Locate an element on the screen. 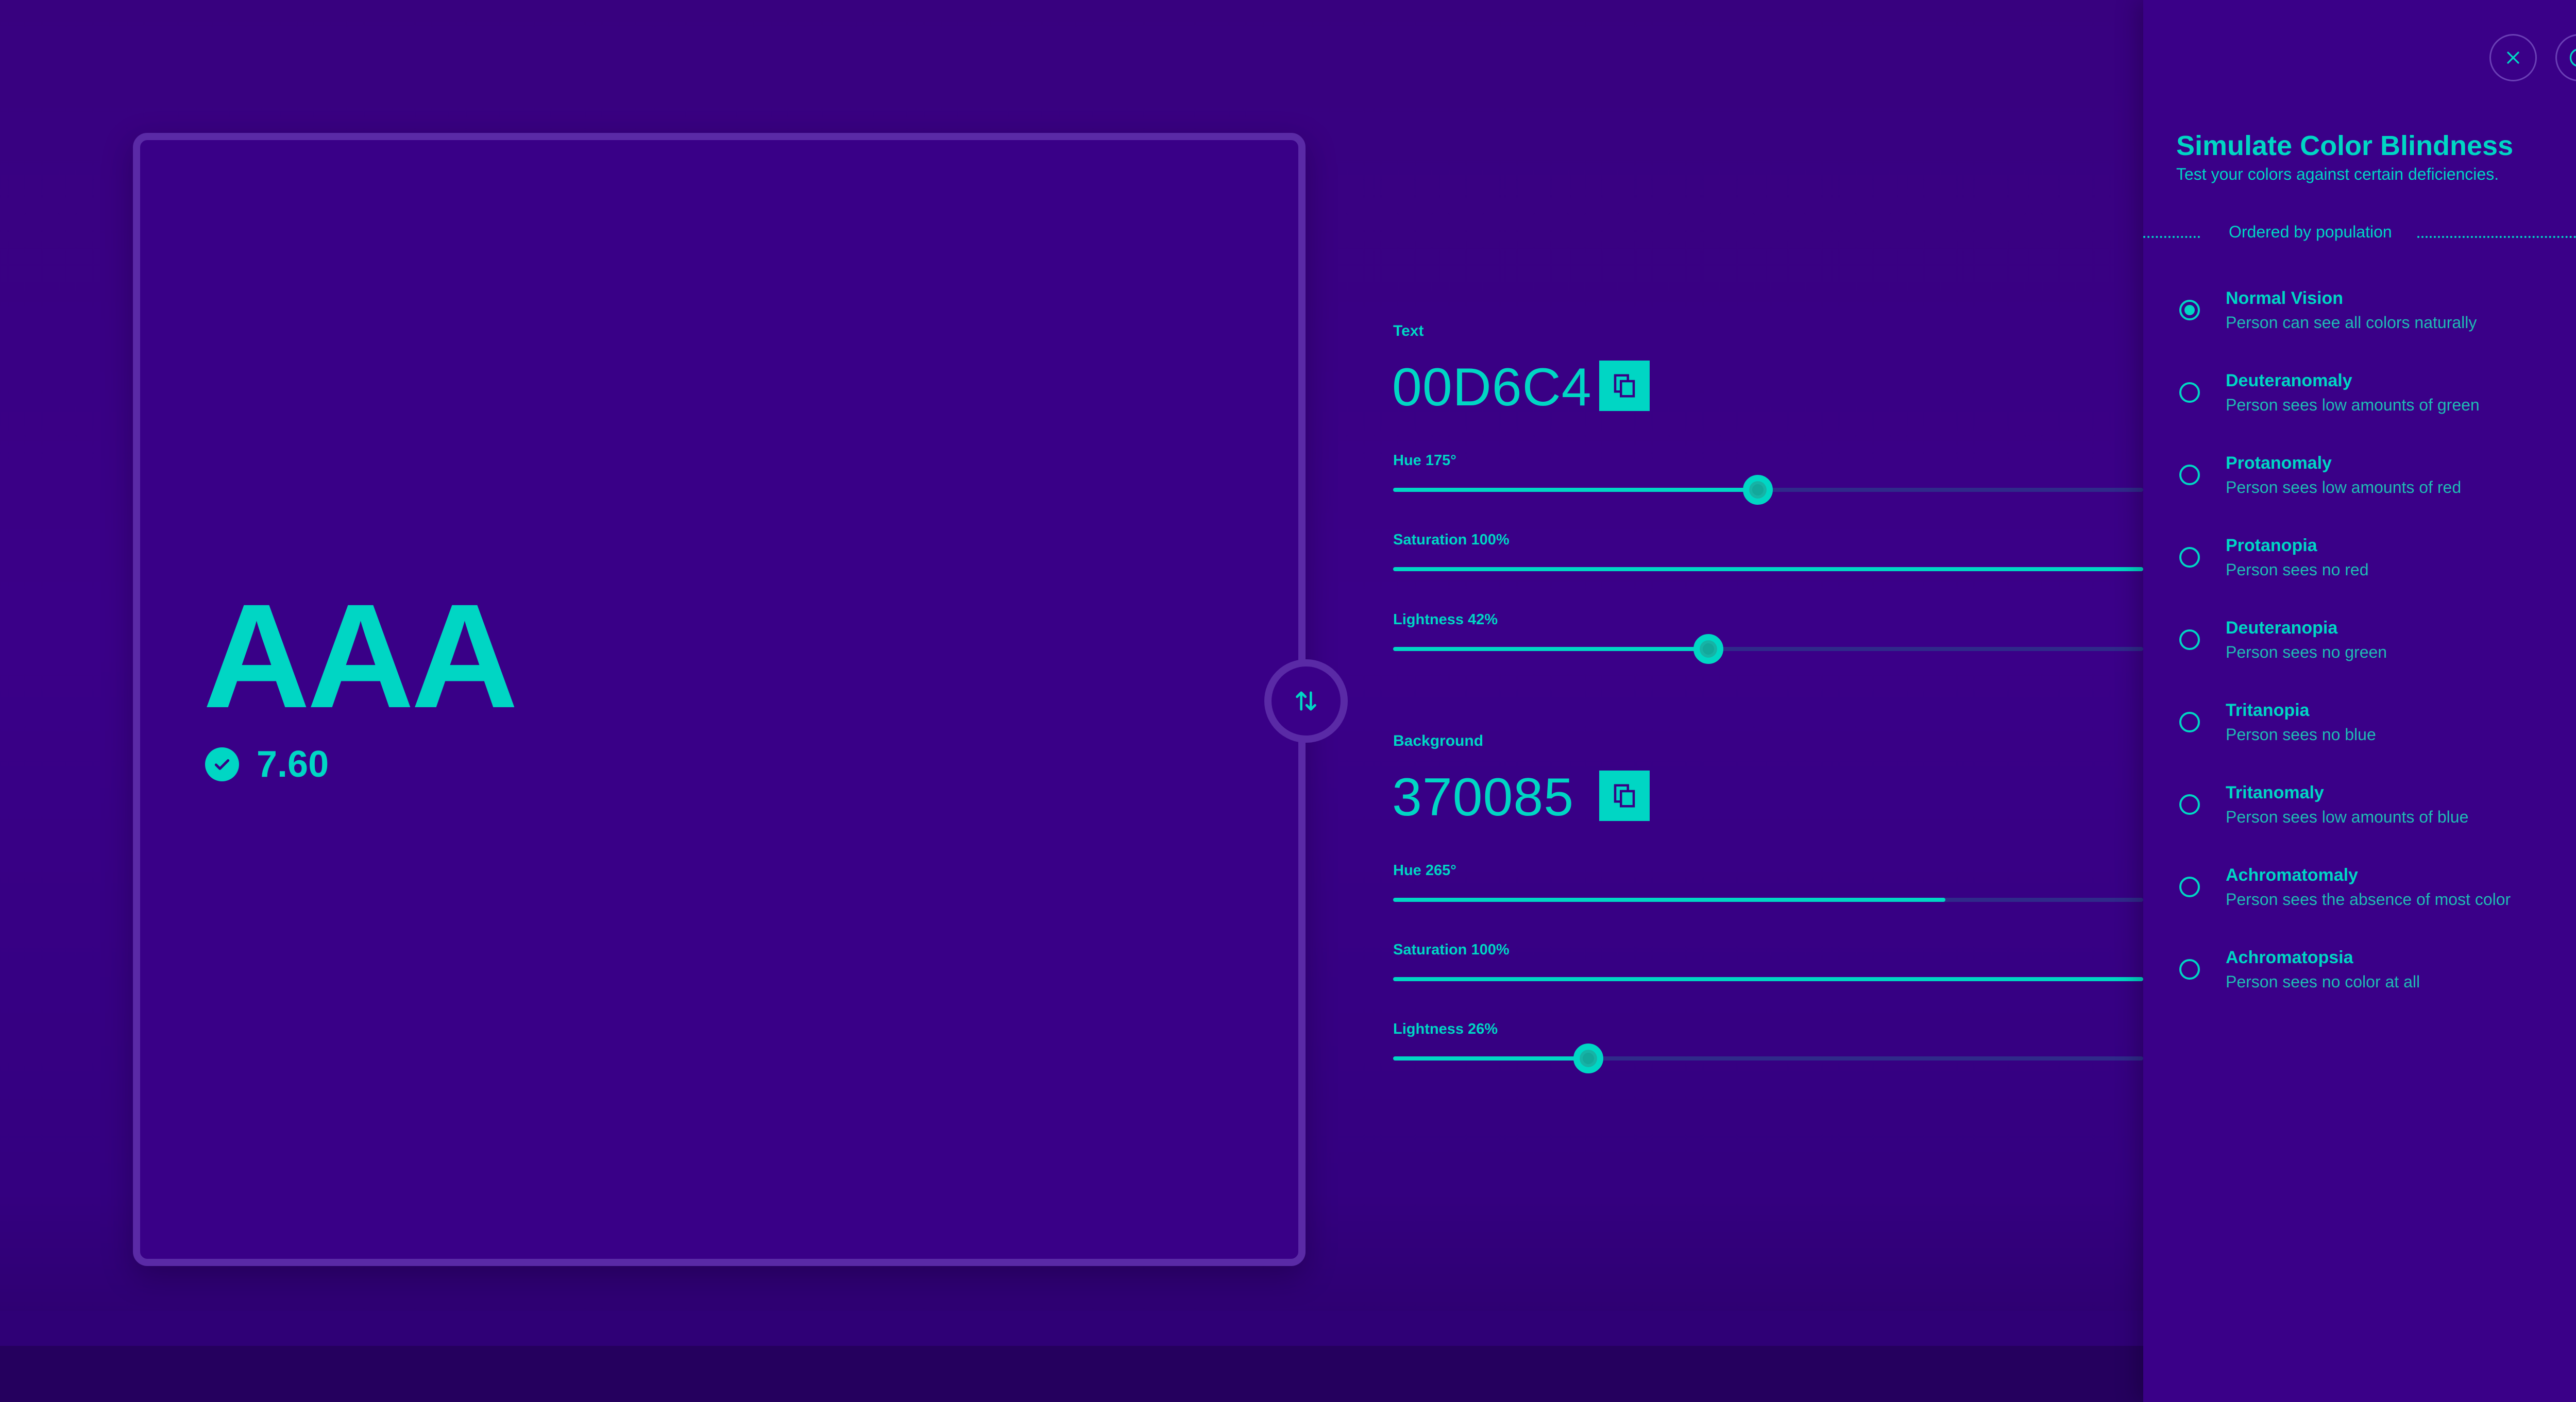 This screenshot has width=2576, height=1402. option-title: Protanomaly is located at coordinates (2279, 463).